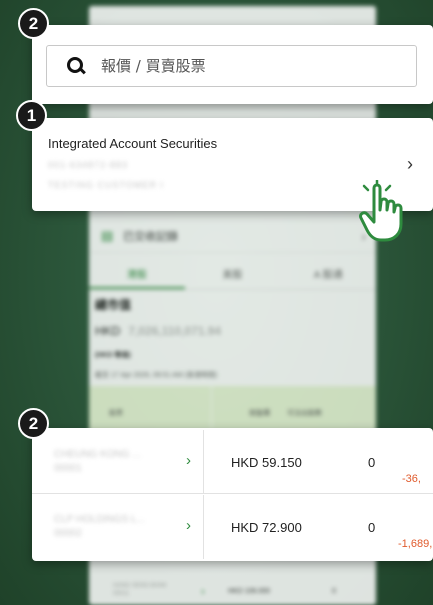 Image resolution: width=433 pixels, height=605 pixels. What do you see at coordinates (133, 143) in the screenshot?
I see `account-title: Integrated Account Securities` at bounding box center [133, 143].